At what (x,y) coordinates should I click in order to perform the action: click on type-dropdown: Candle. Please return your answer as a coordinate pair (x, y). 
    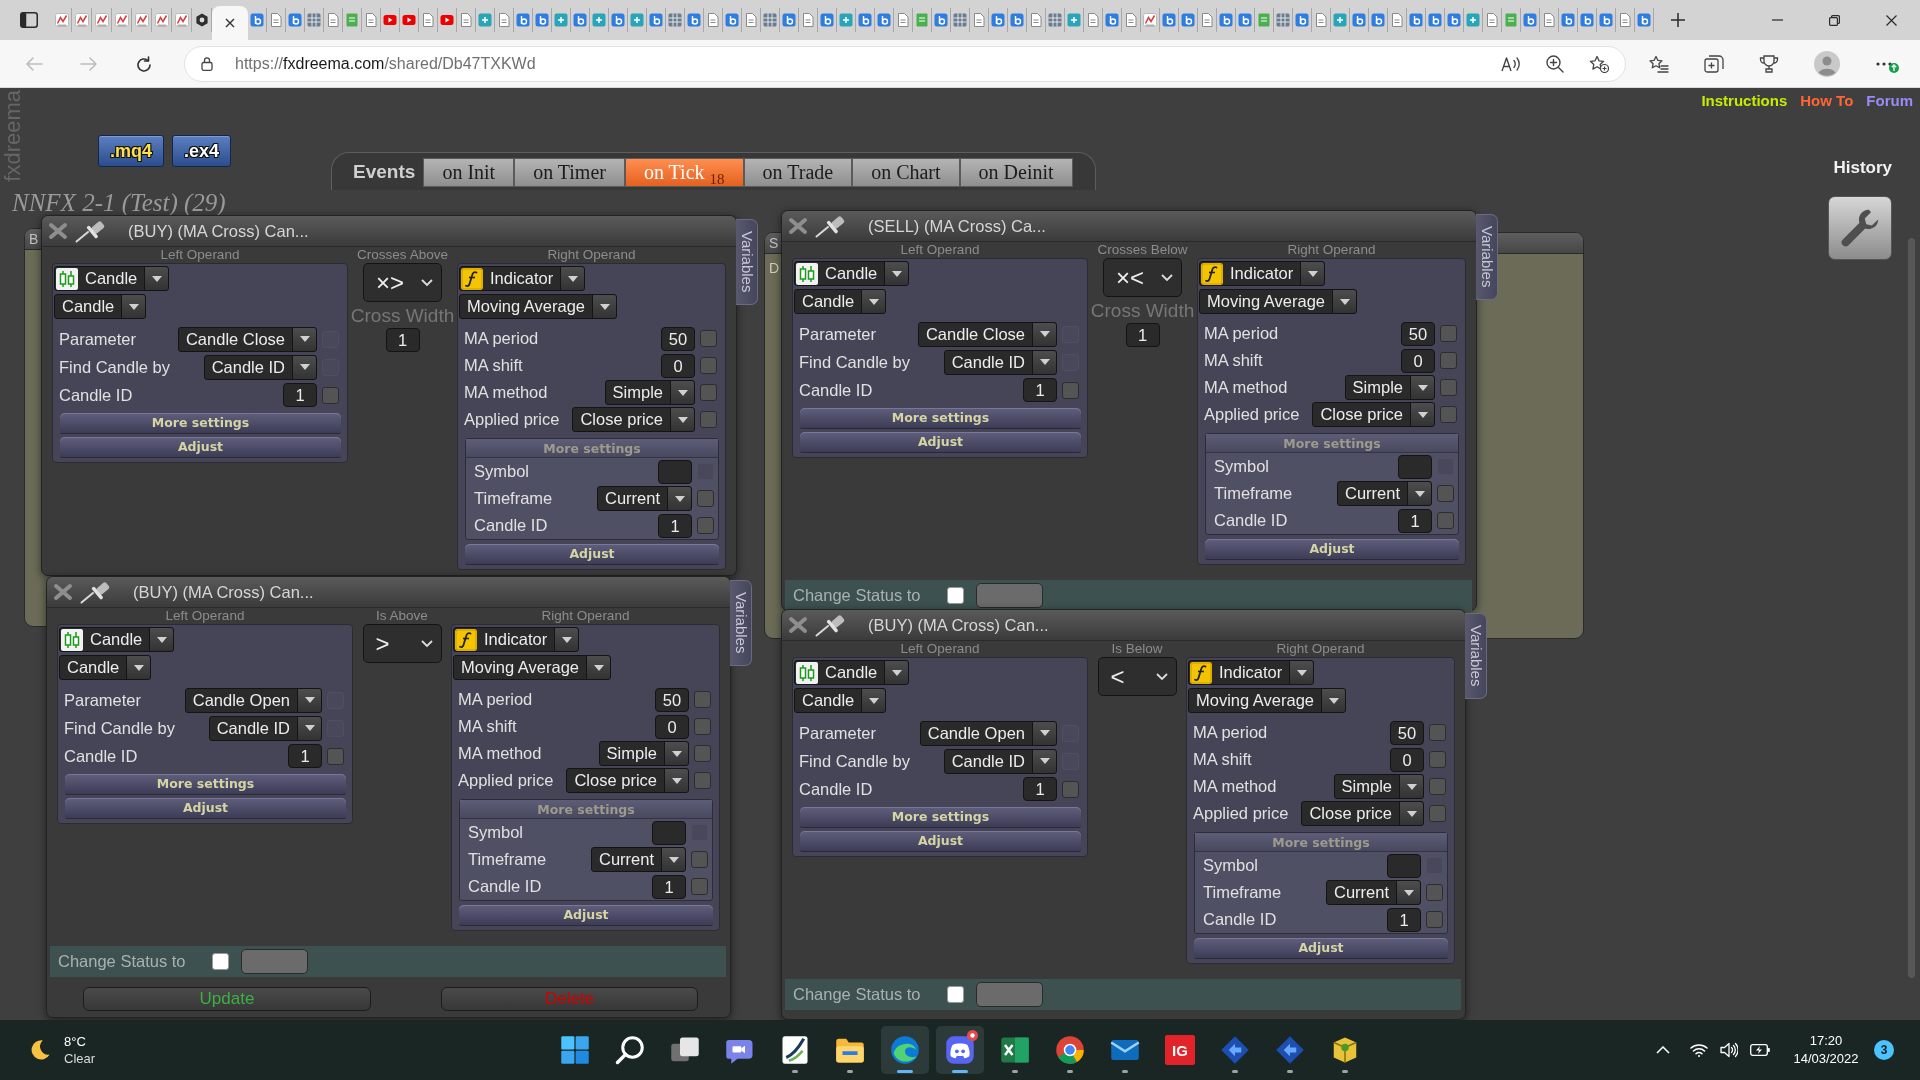
    Looking at the image, I should click on (117, 639).